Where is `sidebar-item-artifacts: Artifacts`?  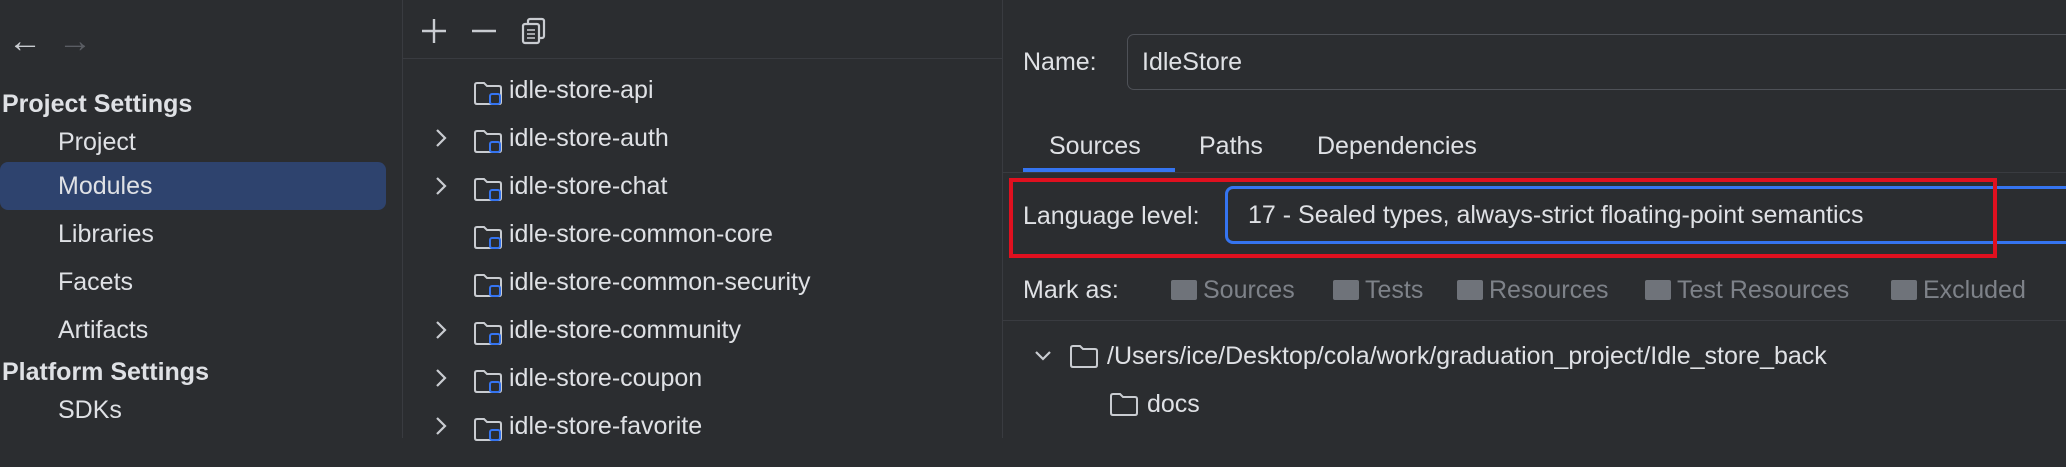
sidebar-item-artifacts: Artifacts is located at coordinates (193, 330).